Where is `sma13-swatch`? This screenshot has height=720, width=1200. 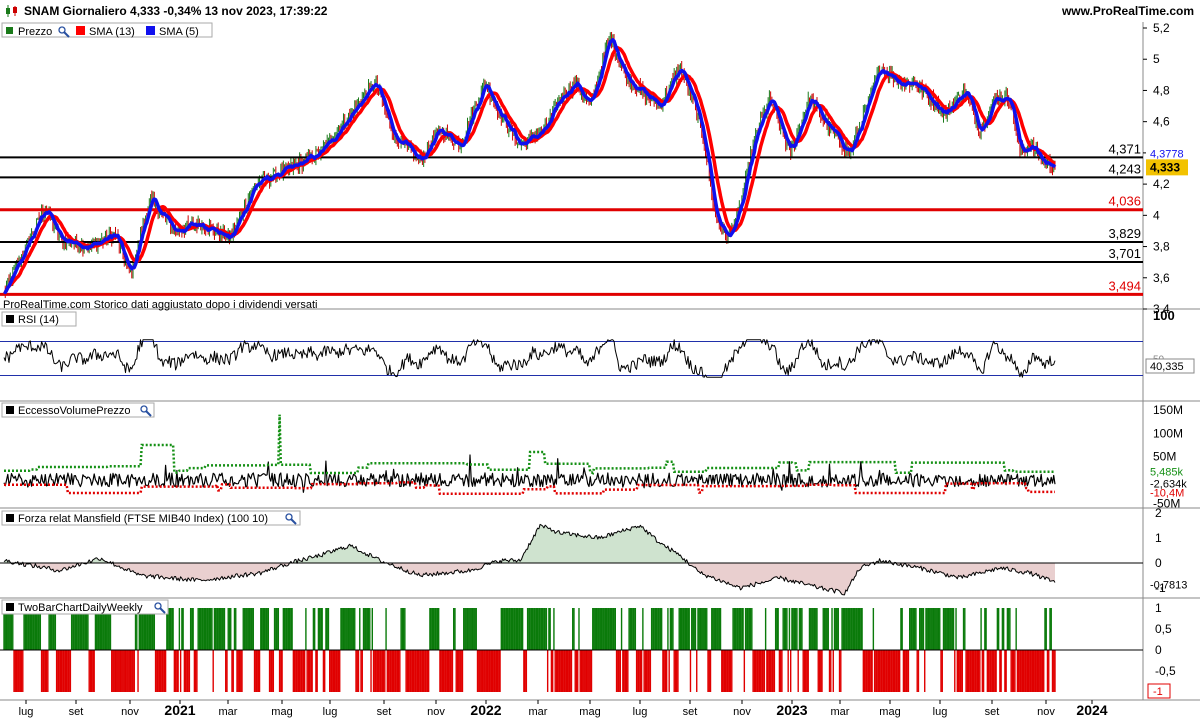
sma13-swatch is located at coordinates (80, 30).